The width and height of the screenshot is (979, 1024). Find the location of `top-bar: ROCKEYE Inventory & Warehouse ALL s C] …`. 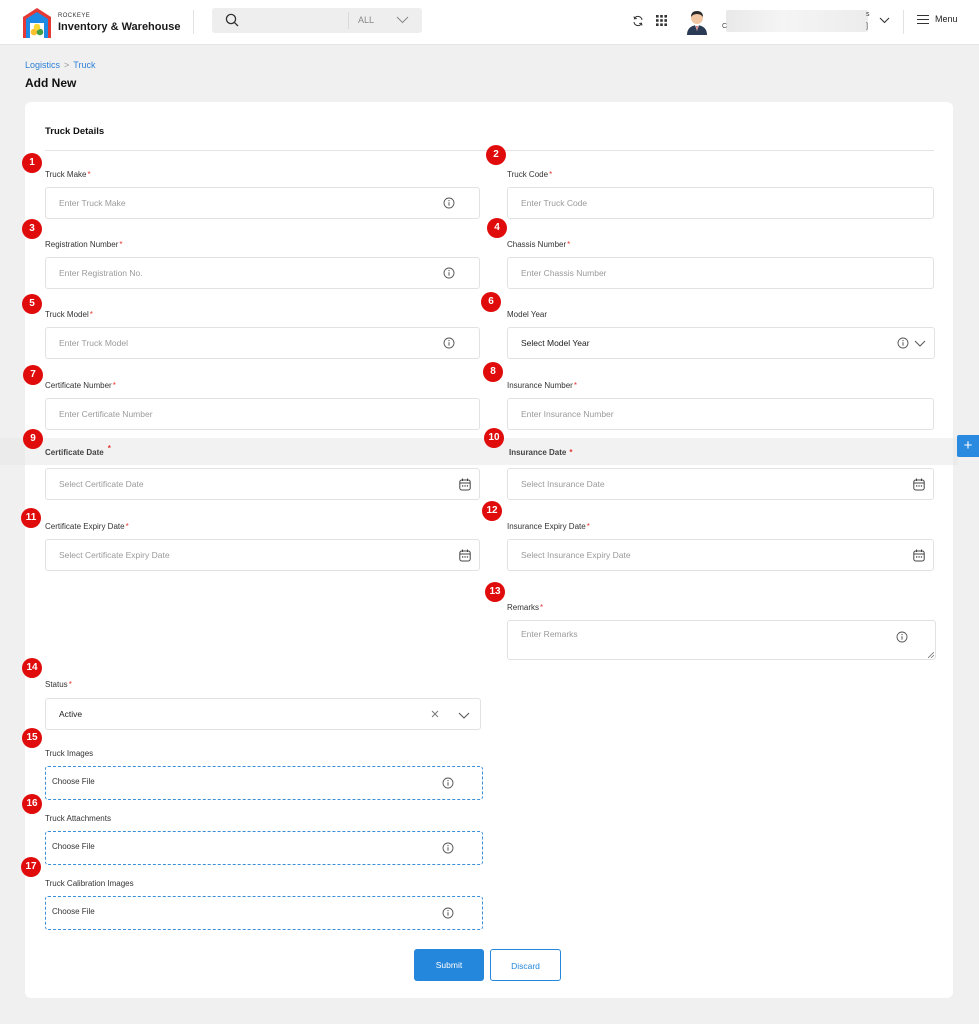

top-bar: ROCKEYE Inventory & Warehouse ALL s C] … is located at coordinates (489, 22).